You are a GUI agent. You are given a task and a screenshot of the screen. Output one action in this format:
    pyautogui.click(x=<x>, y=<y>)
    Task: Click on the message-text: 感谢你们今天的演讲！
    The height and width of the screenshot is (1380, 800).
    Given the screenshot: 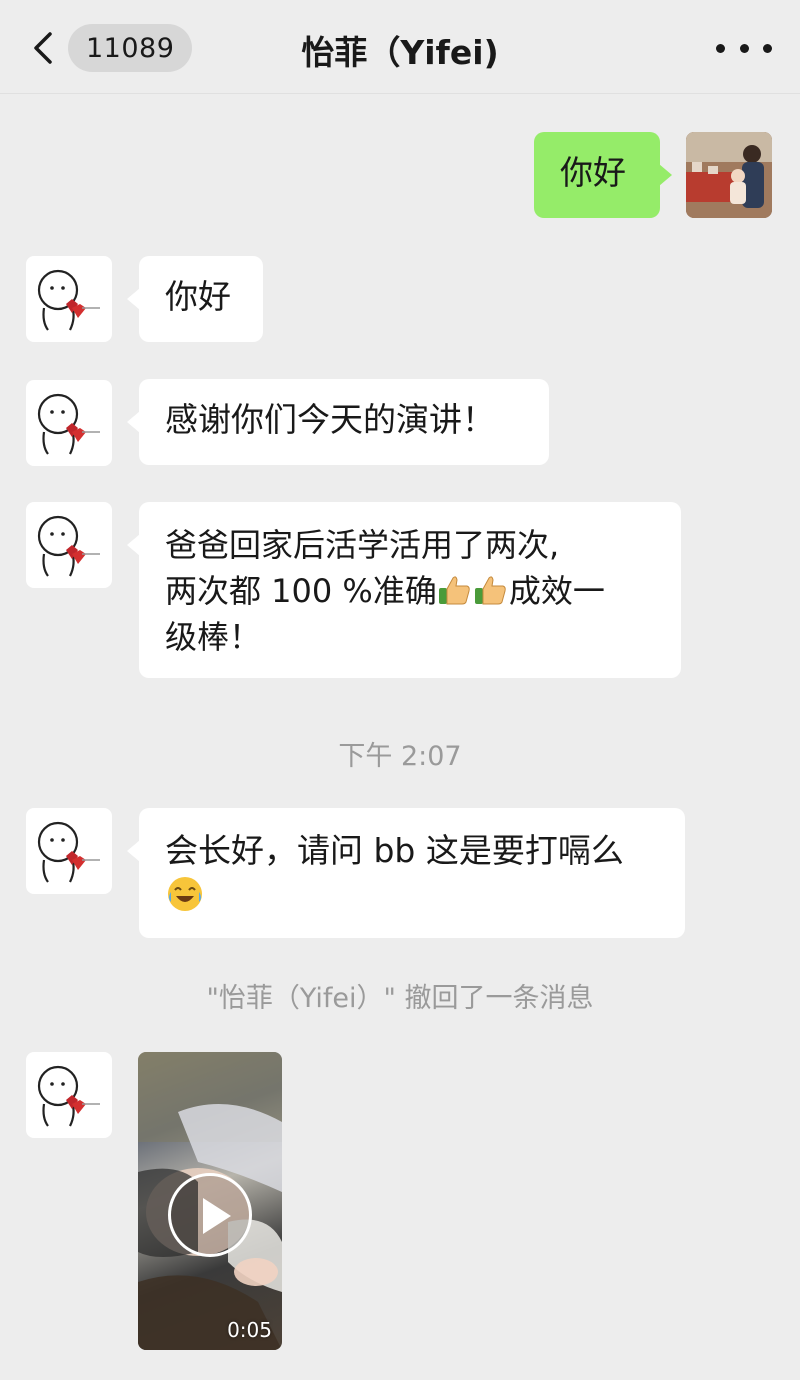 What is the action you would take?
    pyautogui.click(x=330, y=419)
    